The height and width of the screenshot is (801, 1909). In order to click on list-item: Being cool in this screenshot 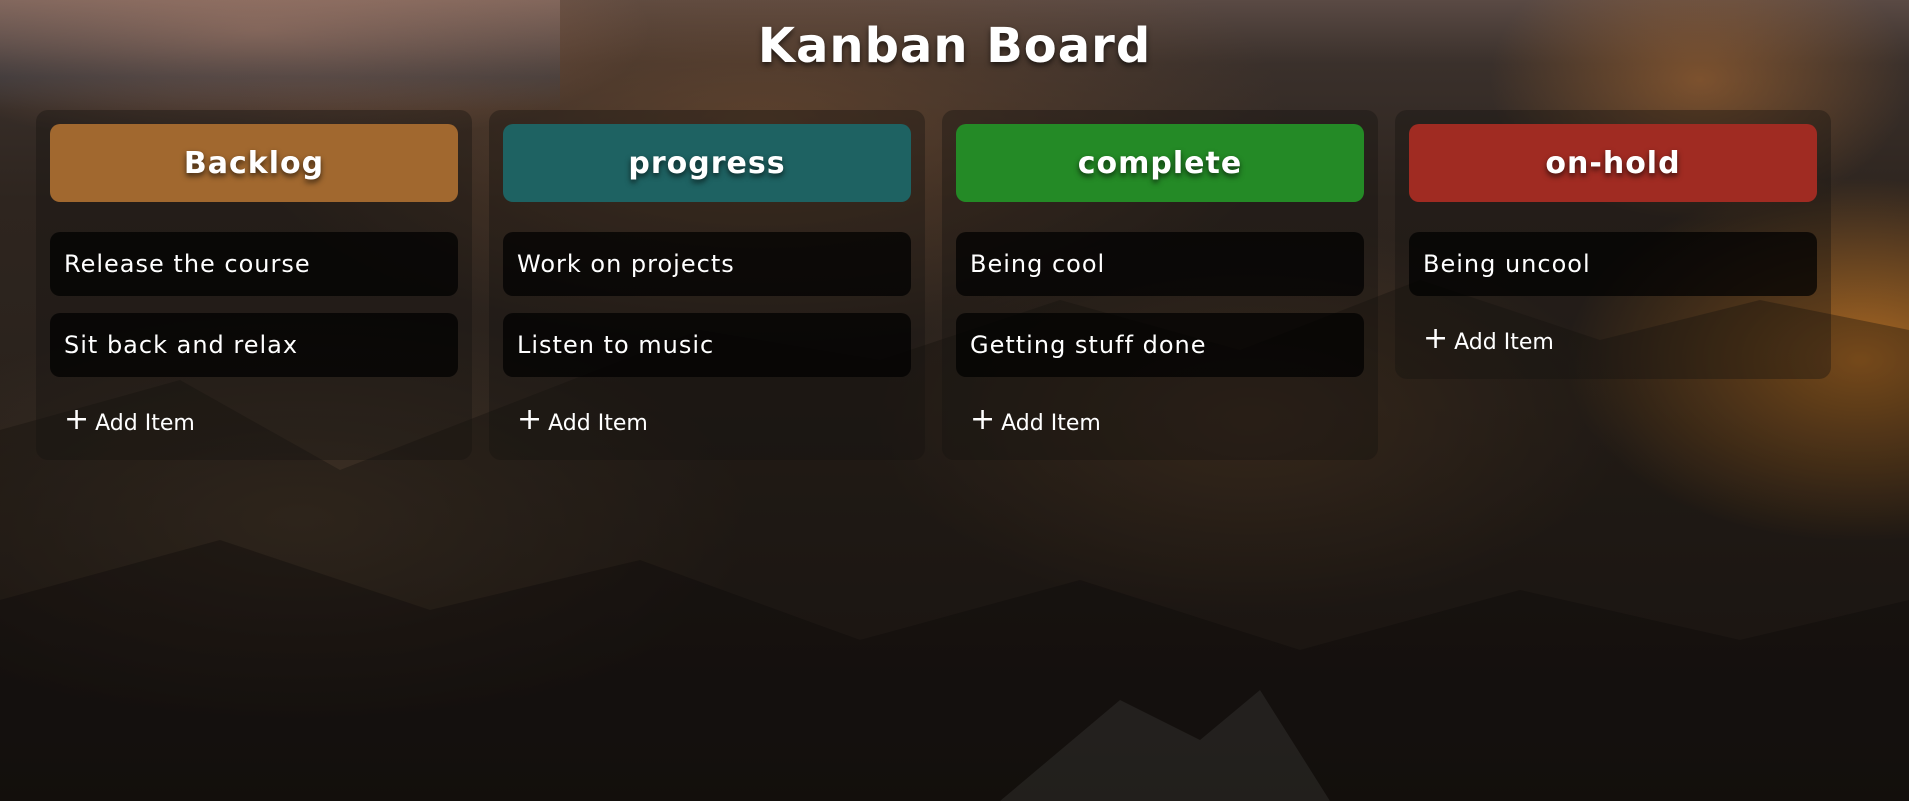, I will do `click(1160, 264)`.